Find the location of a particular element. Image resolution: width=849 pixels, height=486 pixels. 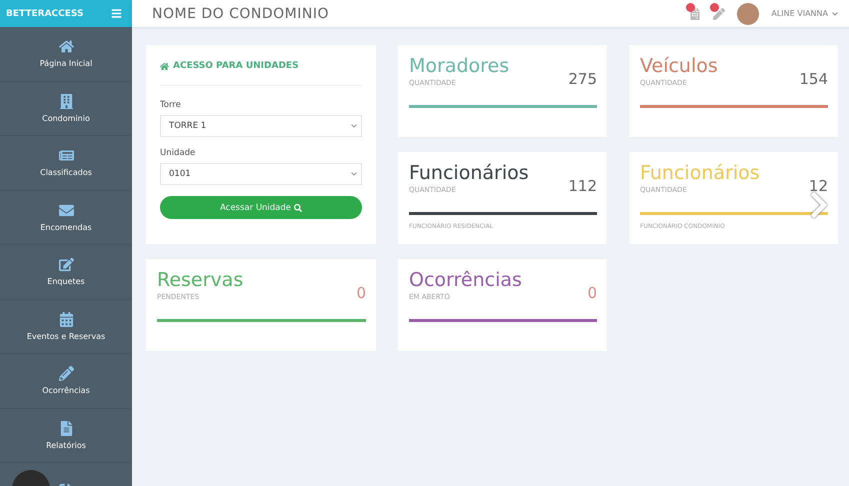

stat-title: Moradores is located at coordinates (459, 66).